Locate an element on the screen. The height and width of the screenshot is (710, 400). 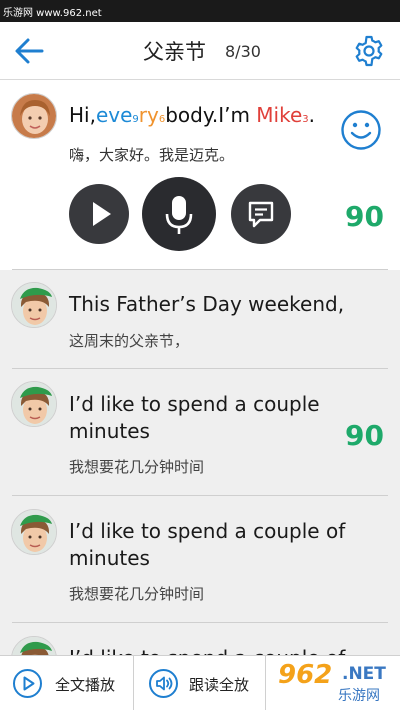
sentence-progress: 8/30 is located at coordinates (243, 51).